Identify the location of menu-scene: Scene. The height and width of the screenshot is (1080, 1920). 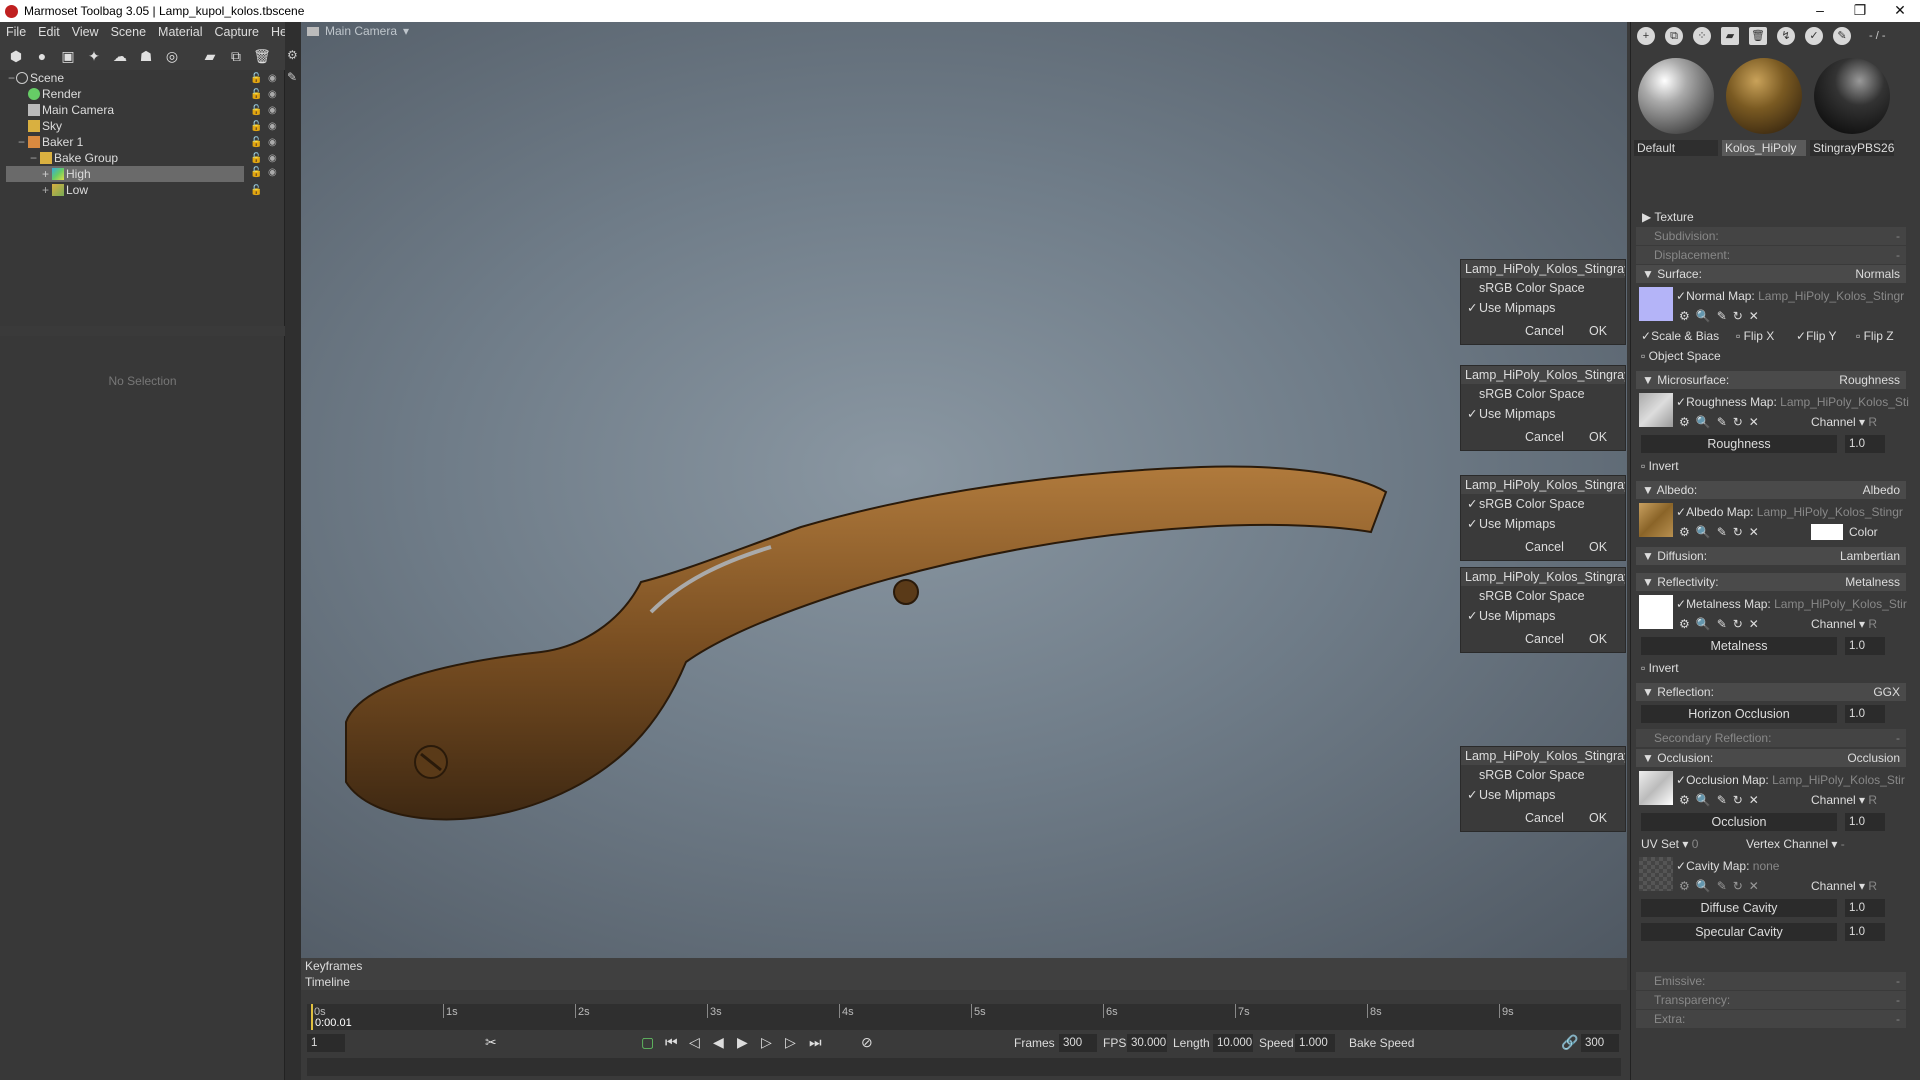
(128, 32).